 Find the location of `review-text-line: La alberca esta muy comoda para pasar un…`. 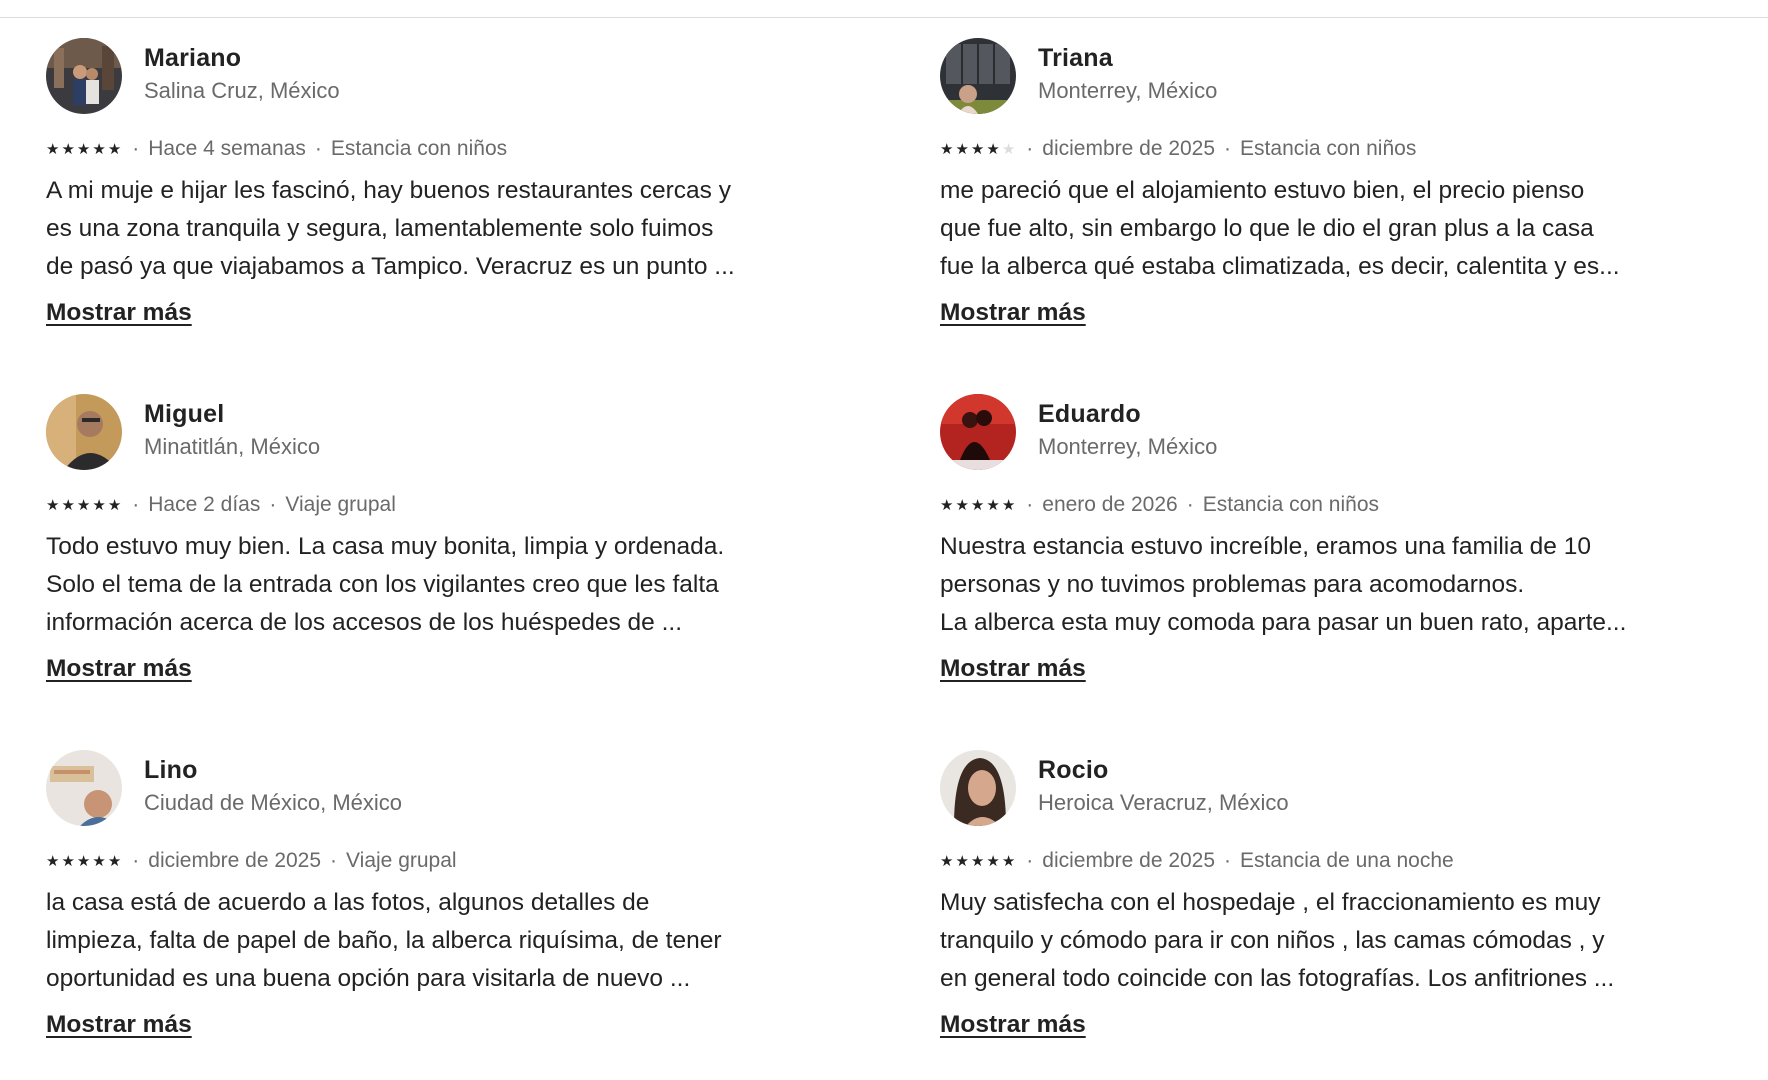

review-text-line: La alberca esta muy comoda para pasar un… is located at coordinates (1283, 622).